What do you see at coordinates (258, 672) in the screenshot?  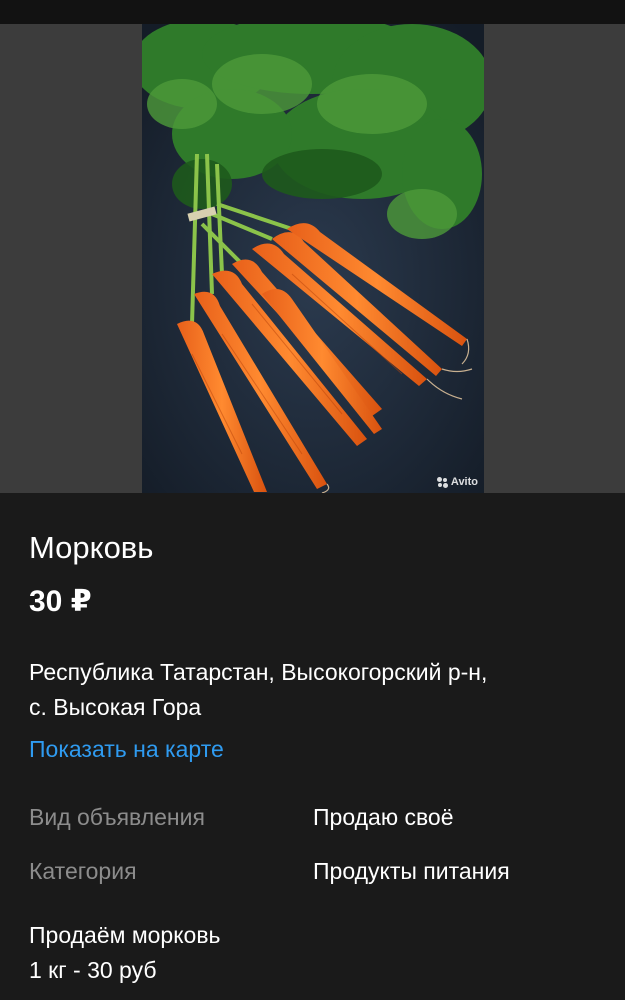 I see `address-line-1: Республика Татарстан, Высокогорский р-н,` at bounding box center [258, 672].